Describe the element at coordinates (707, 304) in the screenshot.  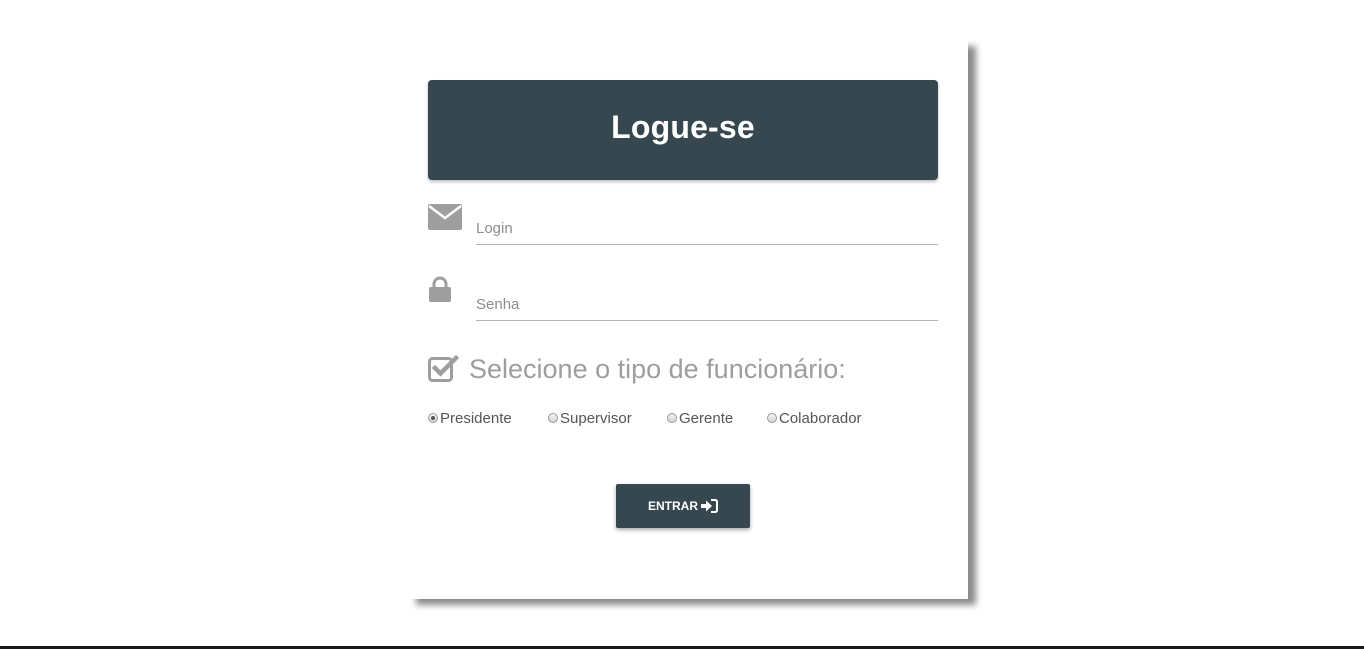
I see `senha-input` at that location.